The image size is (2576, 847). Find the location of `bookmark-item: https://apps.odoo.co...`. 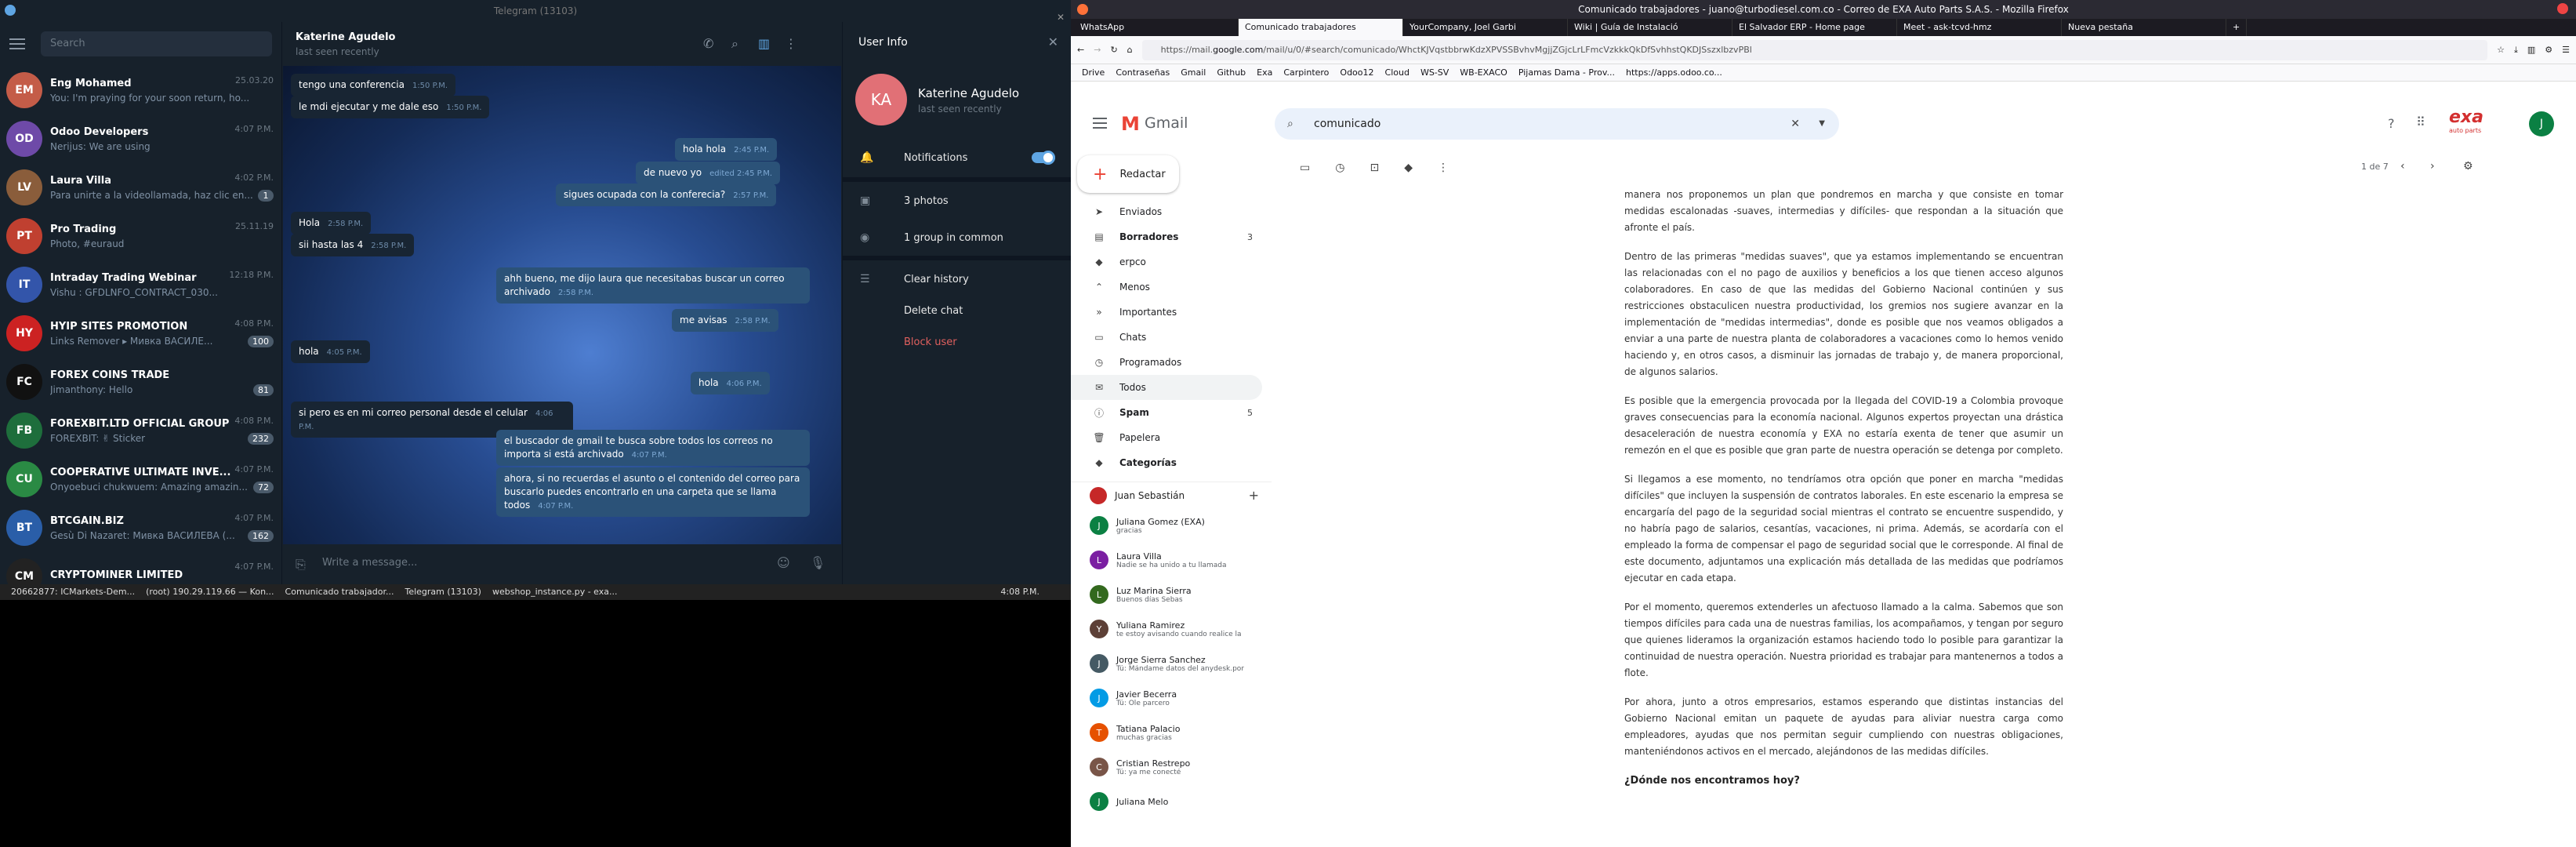

bookmark-item: https://apps.odoo.co... is located at coordinates (1674, 72).